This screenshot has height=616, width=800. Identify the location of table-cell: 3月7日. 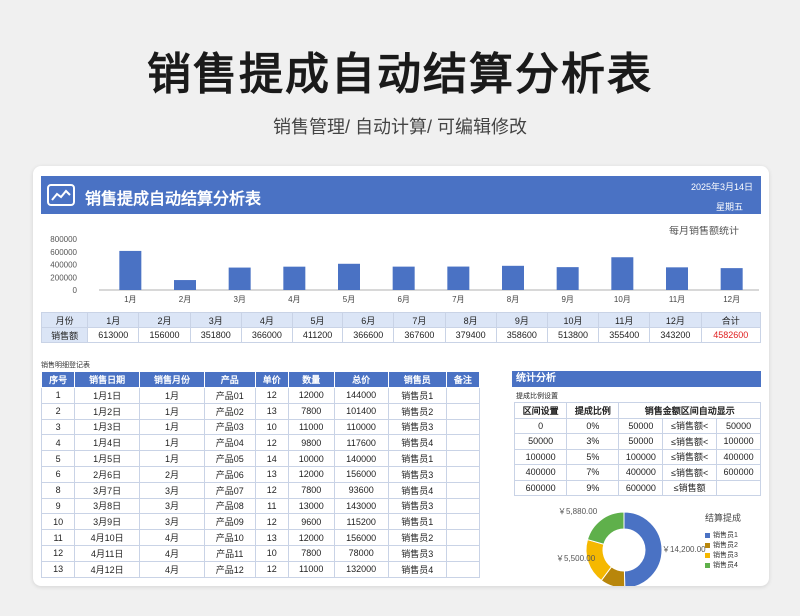
(107, 490).